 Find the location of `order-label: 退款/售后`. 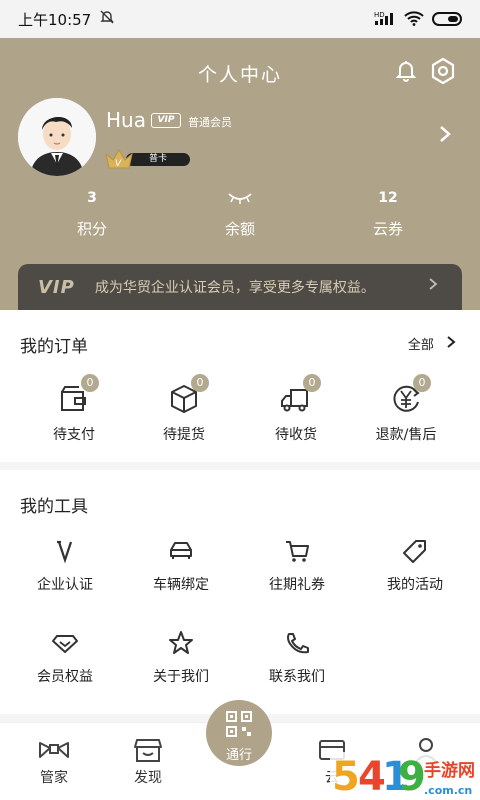

order-label: 退款/售后 is located at coordinates (406, 435).